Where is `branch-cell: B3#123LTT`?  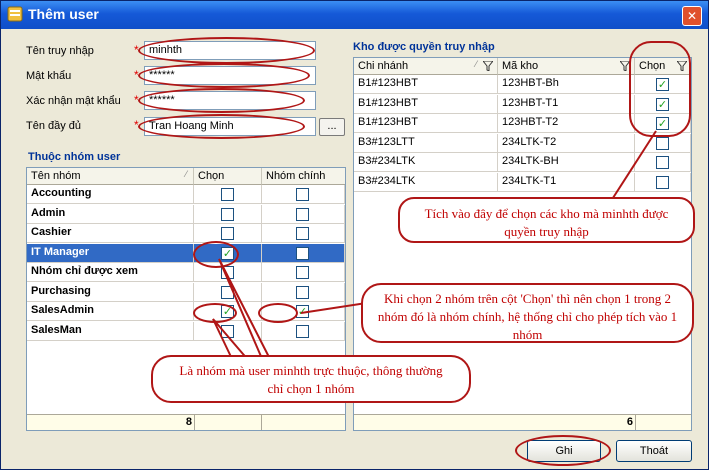 branch-cell: B3#123LTT is located at coordinates (426, 143).